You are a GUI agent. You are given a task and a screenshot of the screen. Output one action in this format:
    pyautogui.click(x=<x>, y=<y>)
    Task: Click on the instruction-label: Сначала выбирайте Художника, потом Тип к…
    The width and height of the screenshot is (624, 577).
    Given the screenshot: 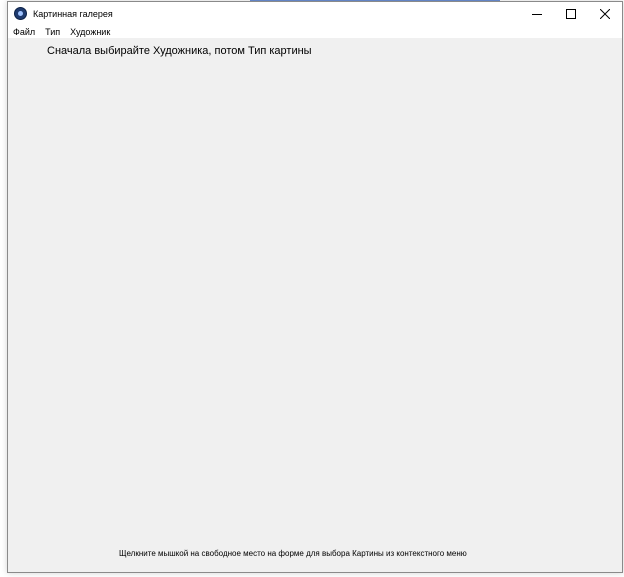 What is the action you would take?
    pyautogui.click(x=179, y=51)
    